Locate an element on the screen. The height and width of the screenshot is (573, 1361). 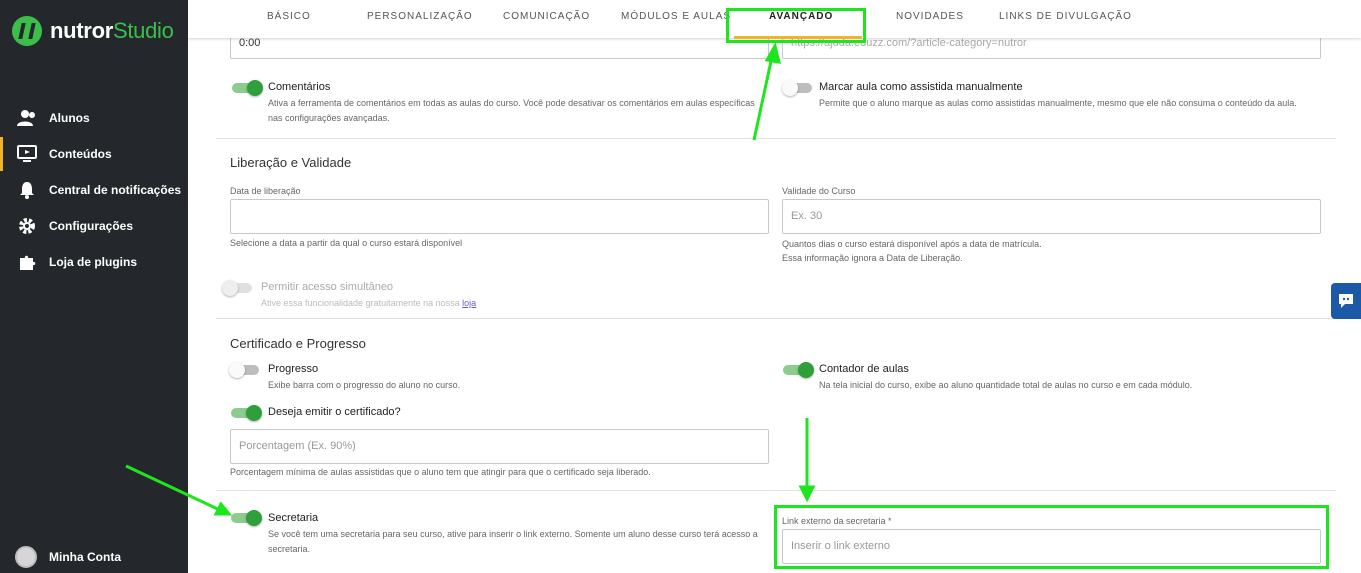
release-date-input is located at coordinates (499, 216).